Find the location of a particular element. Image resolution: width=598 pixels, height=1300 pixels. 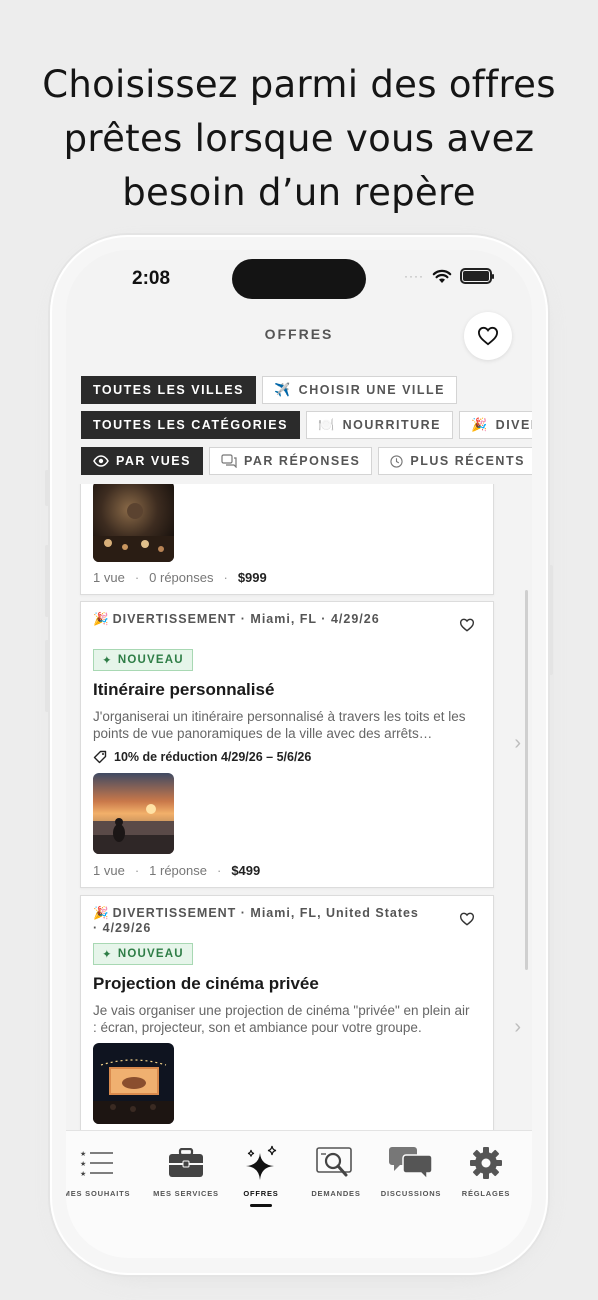

tab-wishlist: ★ ★ ★ MES SOUHAITS is located at coordinates (101, 1171).